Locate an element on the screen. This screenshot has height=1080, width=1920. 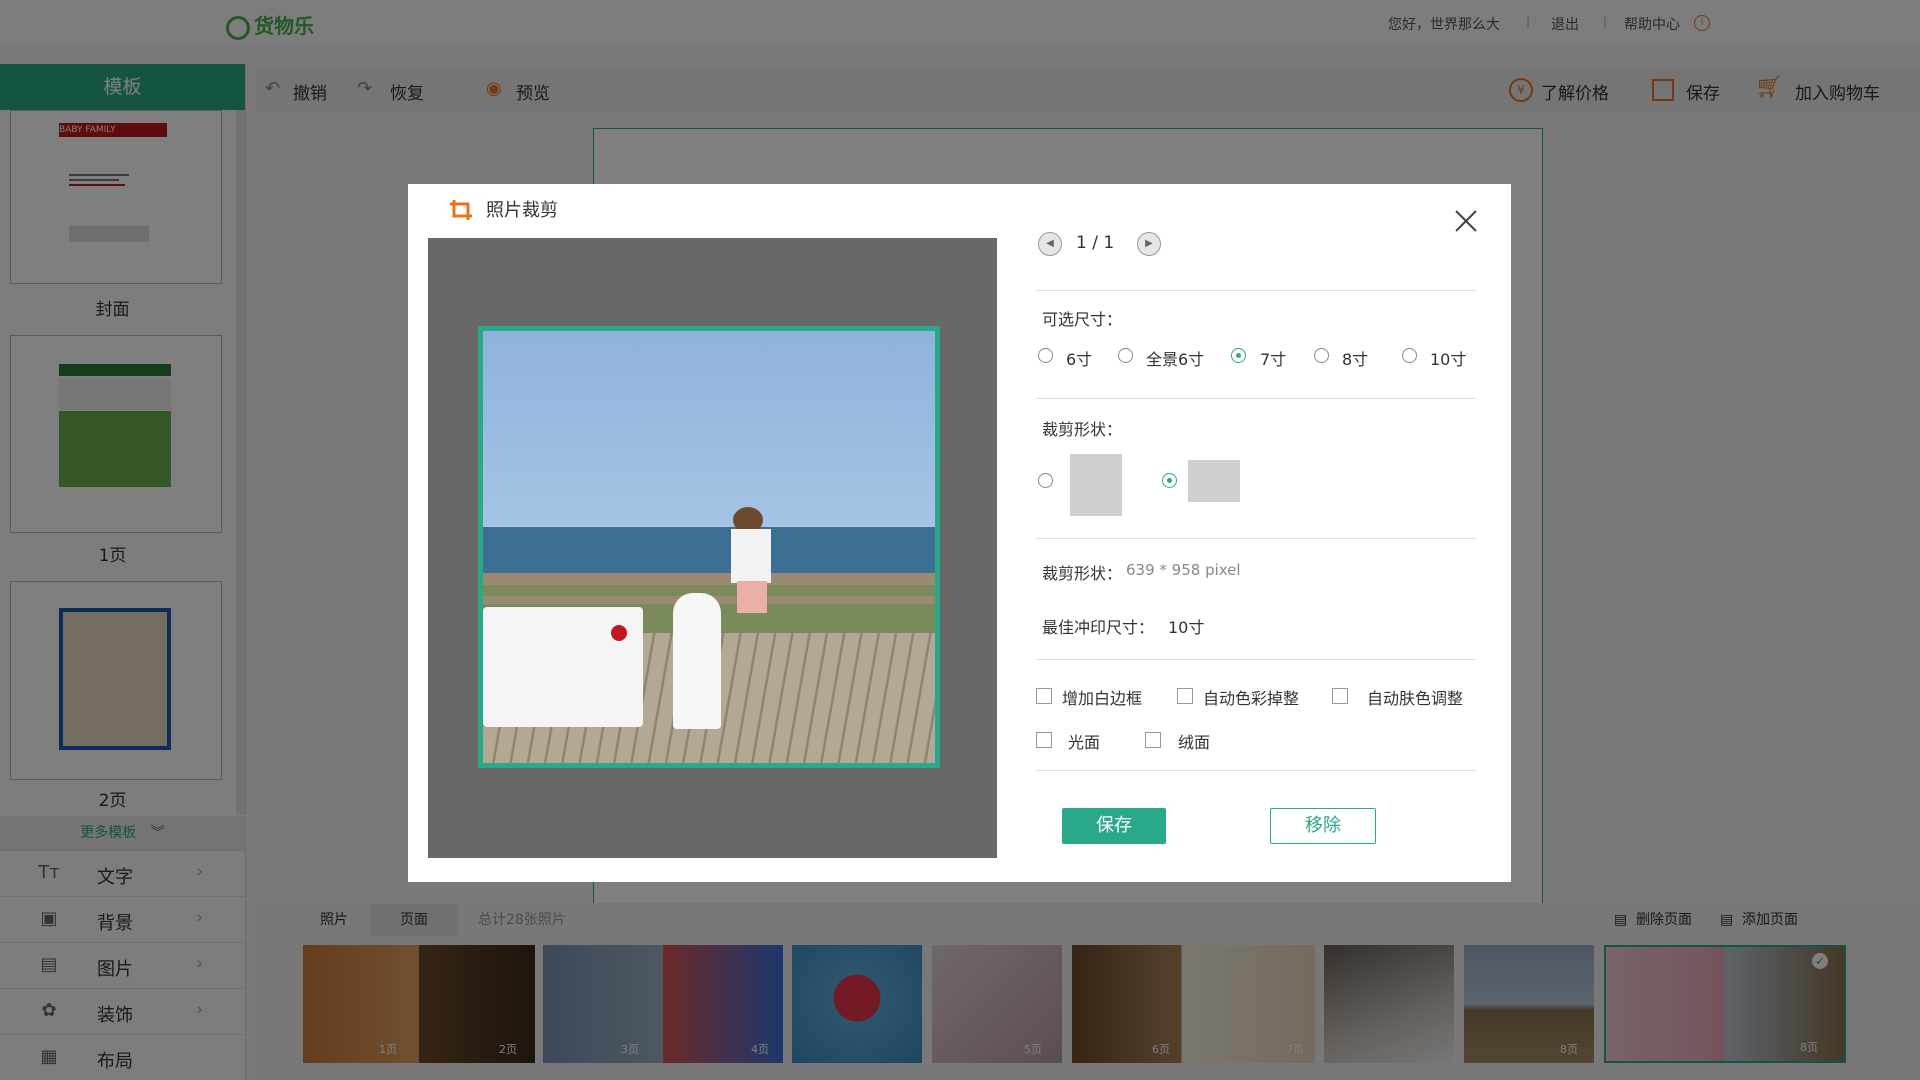
auto-color-label: 自动色彩掉整 is located at coordinates (1251, 697).